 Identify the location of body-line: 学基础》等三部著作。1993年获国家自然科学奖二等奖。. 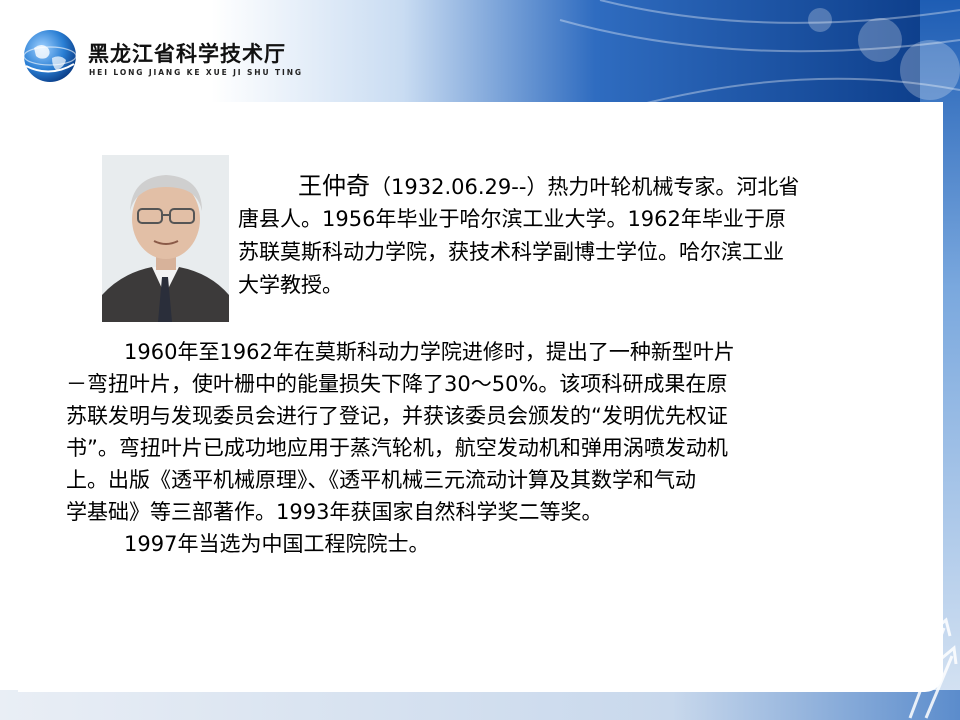
(334, 512).